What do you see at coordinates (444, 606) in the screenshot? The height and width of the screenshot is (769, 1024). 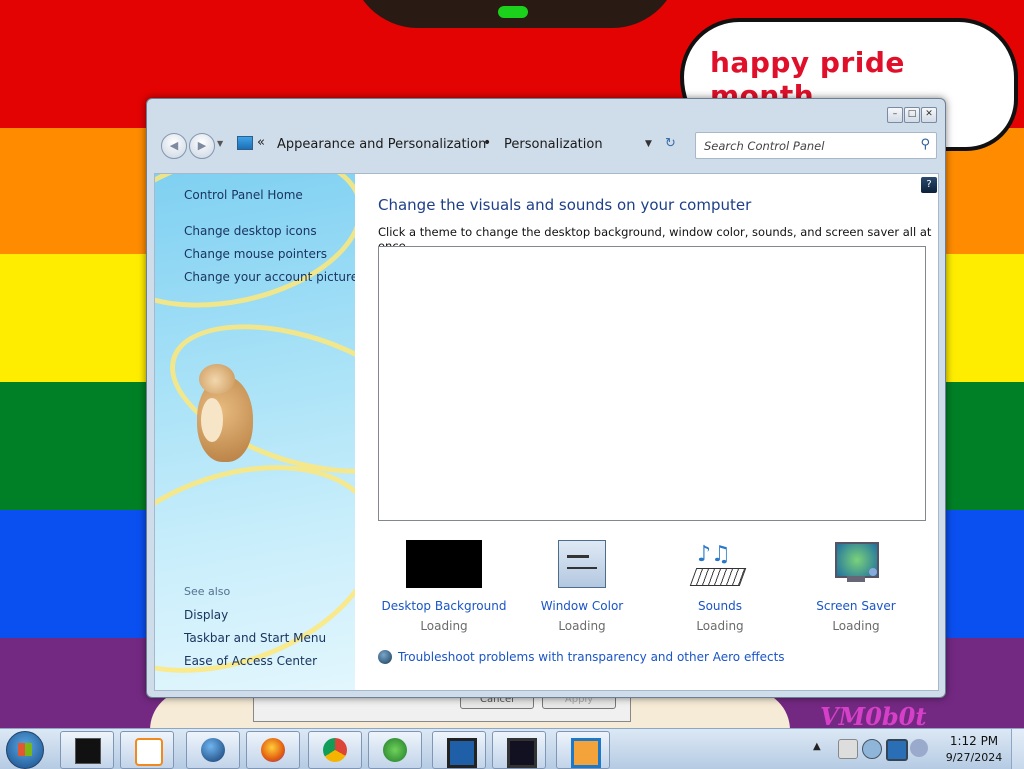 I see `desktop-background-label: Desktop Background` at bounding box center [444, 606].